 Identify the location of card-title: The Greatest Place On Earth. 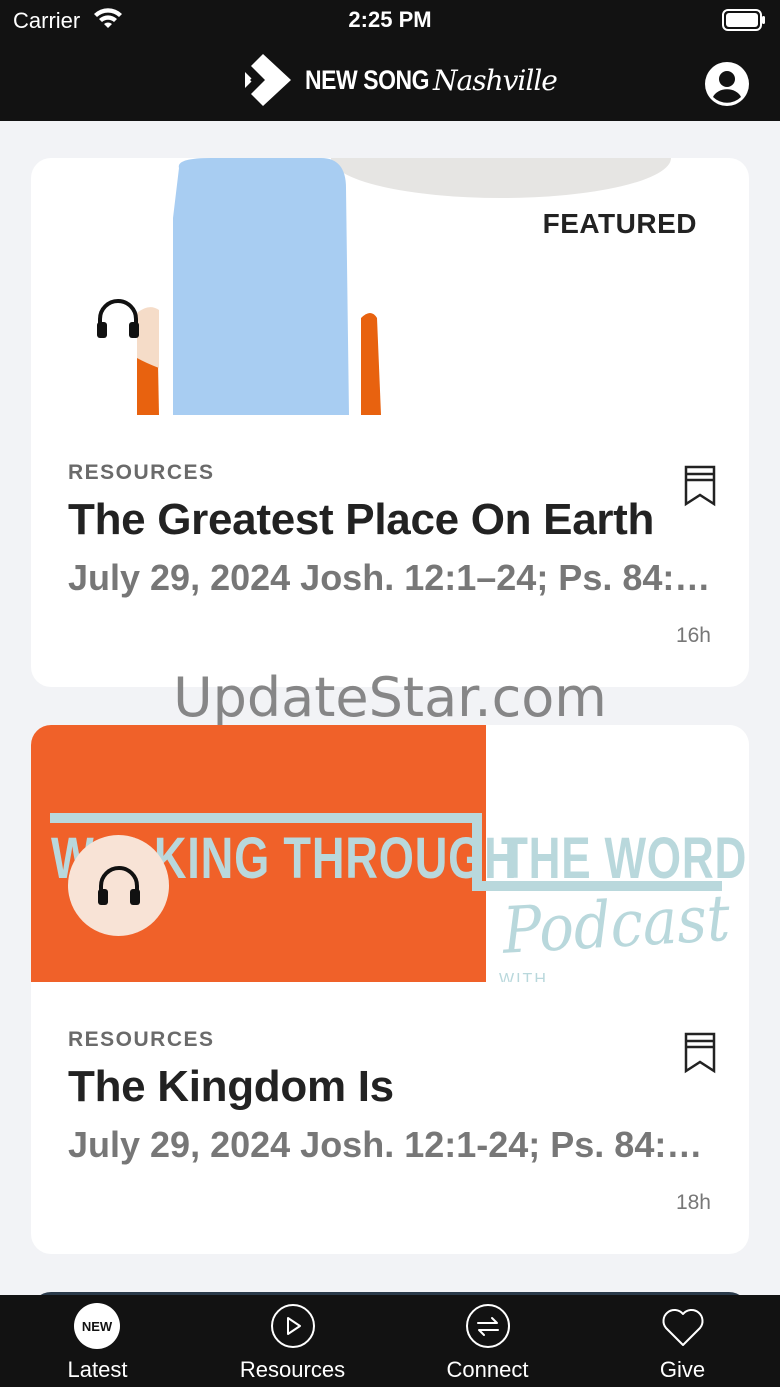
(361, 519).